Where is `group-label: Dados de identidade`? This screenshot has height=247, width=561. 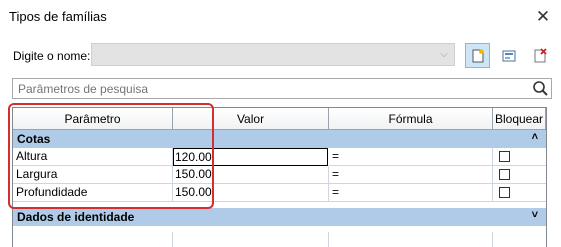
group-label: Dados de identidade is located at coordinates (76, 217).